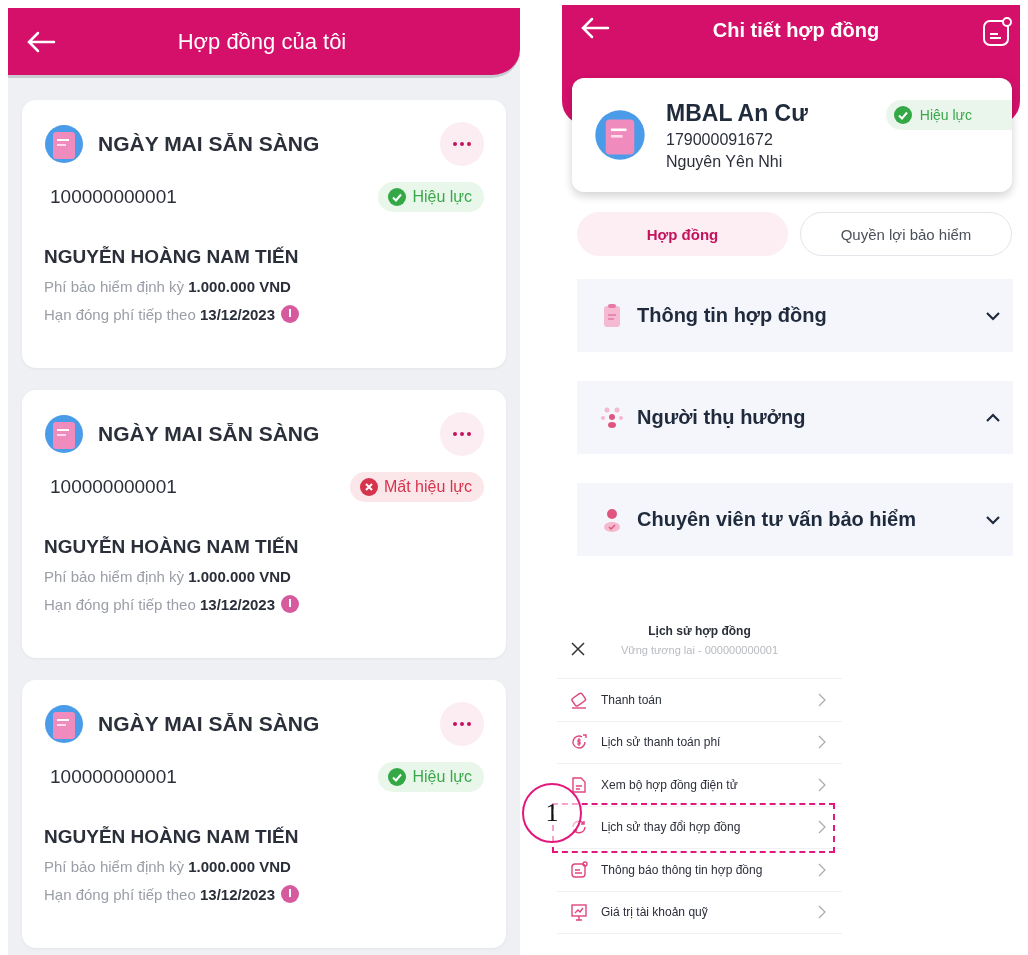  I want to click on accordion-header: Thông tin hợp đồng, so click(795, 315).